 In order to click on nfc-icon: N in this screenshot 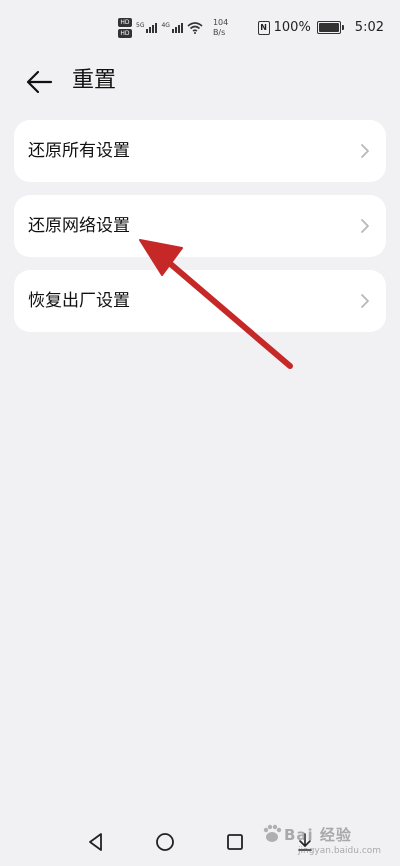, I will do `click(263, 27)`.